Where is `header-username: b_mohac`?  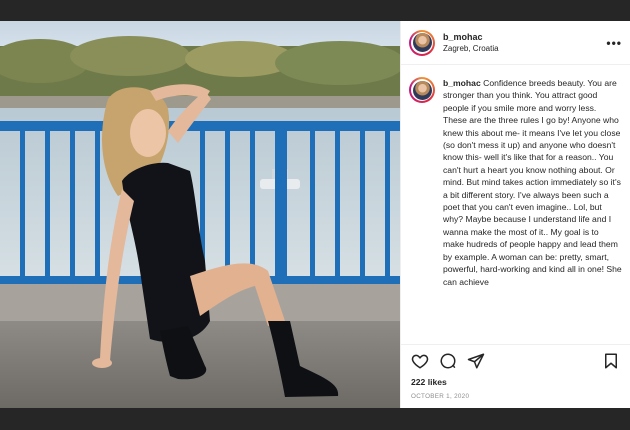 header-username: b_mohac is located at coordinates (471, 37).